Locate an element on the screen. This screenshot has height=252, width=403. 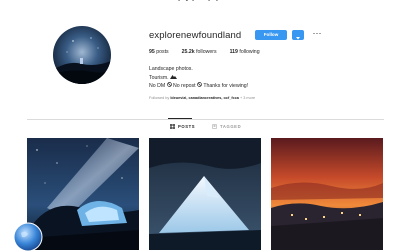
posts-label: posts is located at coordinates (162, 52).